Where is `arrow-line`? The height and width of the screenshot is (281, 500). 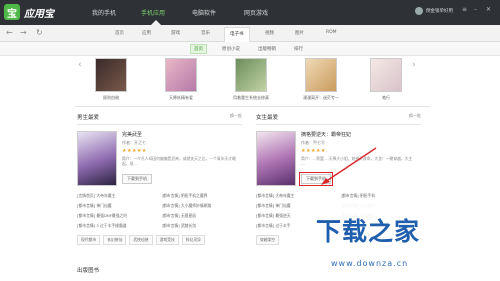 arrow-line is located at coordinates (350, 165).